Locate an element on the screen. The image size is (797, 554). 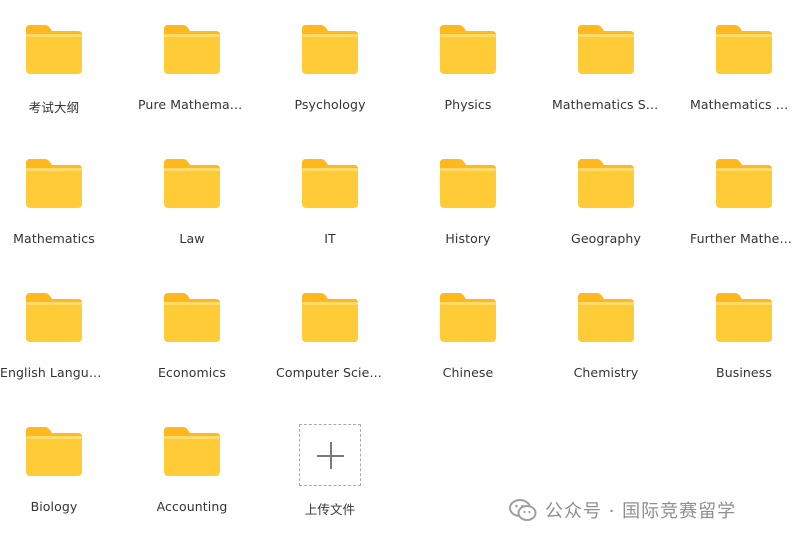
folder-item: Geography is located at coordinates (621, 219).